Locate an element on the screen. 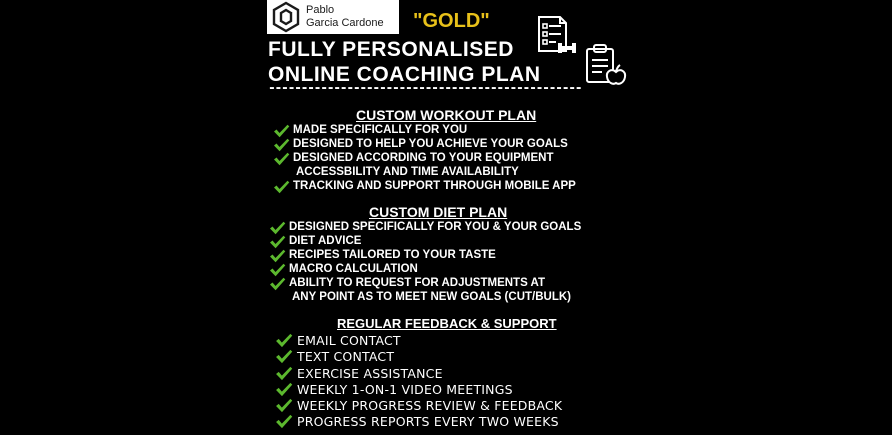  workout-list-item: TRACKING AND SUPPORT THROUGH MOBILE APP is located at coordinates (424, 187).